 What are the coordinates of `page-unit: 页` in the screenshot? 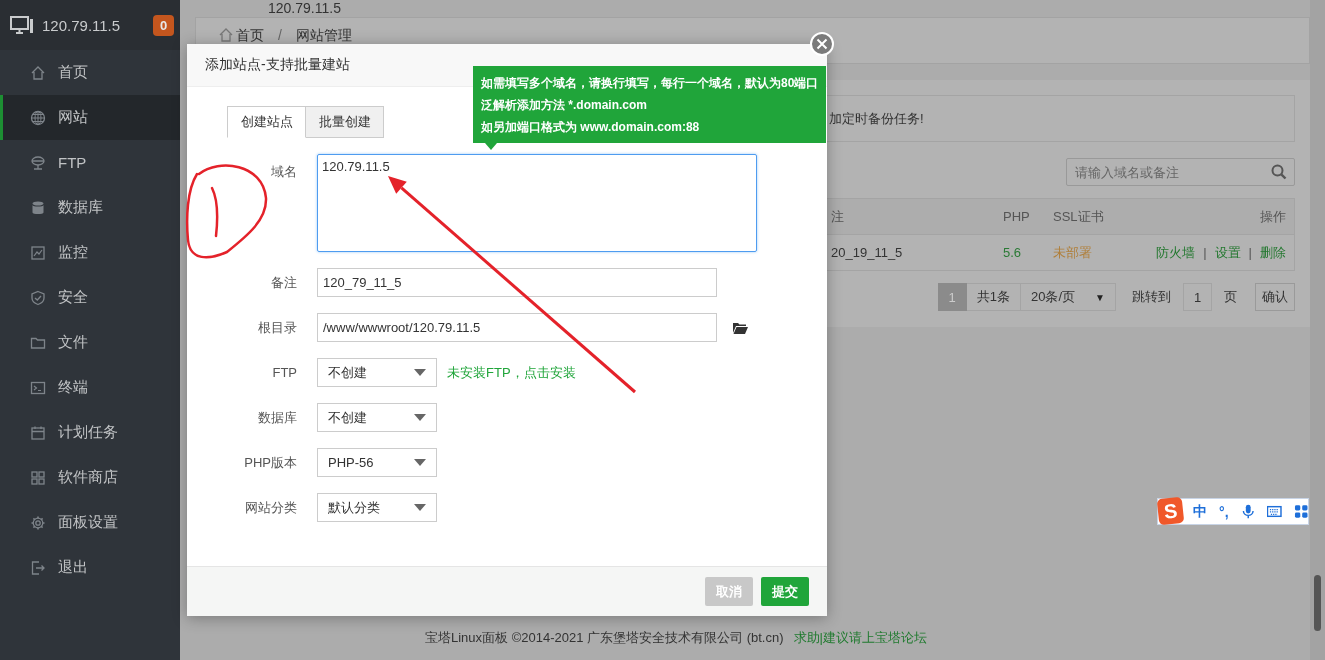 It's located at (1230, 297).